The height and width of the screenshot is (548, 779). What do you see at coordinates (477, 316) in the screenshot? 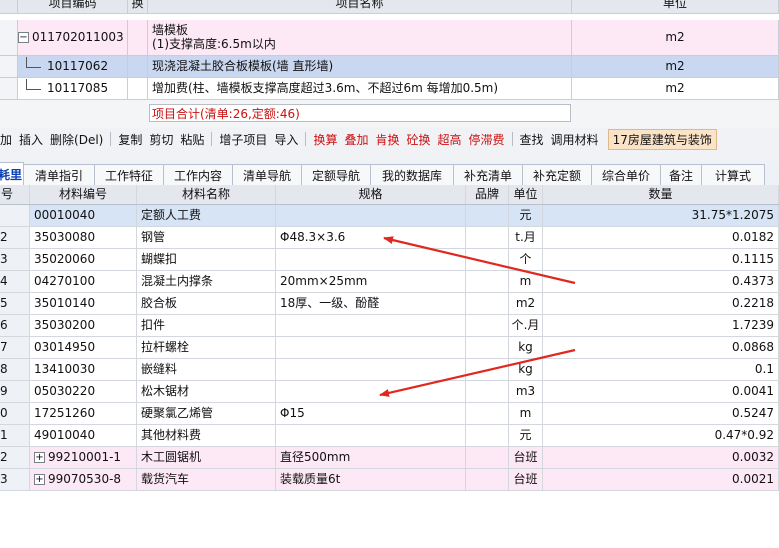
I see `annotation-arrows` at bounding box center [477, 316].